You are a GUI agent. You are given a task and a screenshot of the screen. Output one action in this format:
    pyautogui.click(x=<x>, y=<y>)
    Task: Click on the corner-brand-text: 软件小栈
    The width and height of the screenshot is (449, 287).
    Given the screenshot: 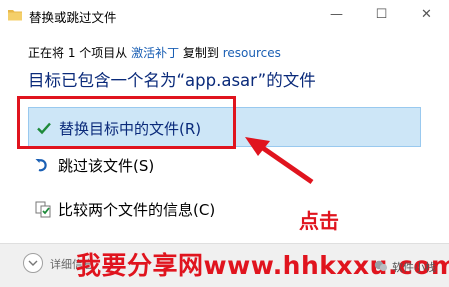 What is the action you would take?
    pyautogui.click(x=414, y=267)
    